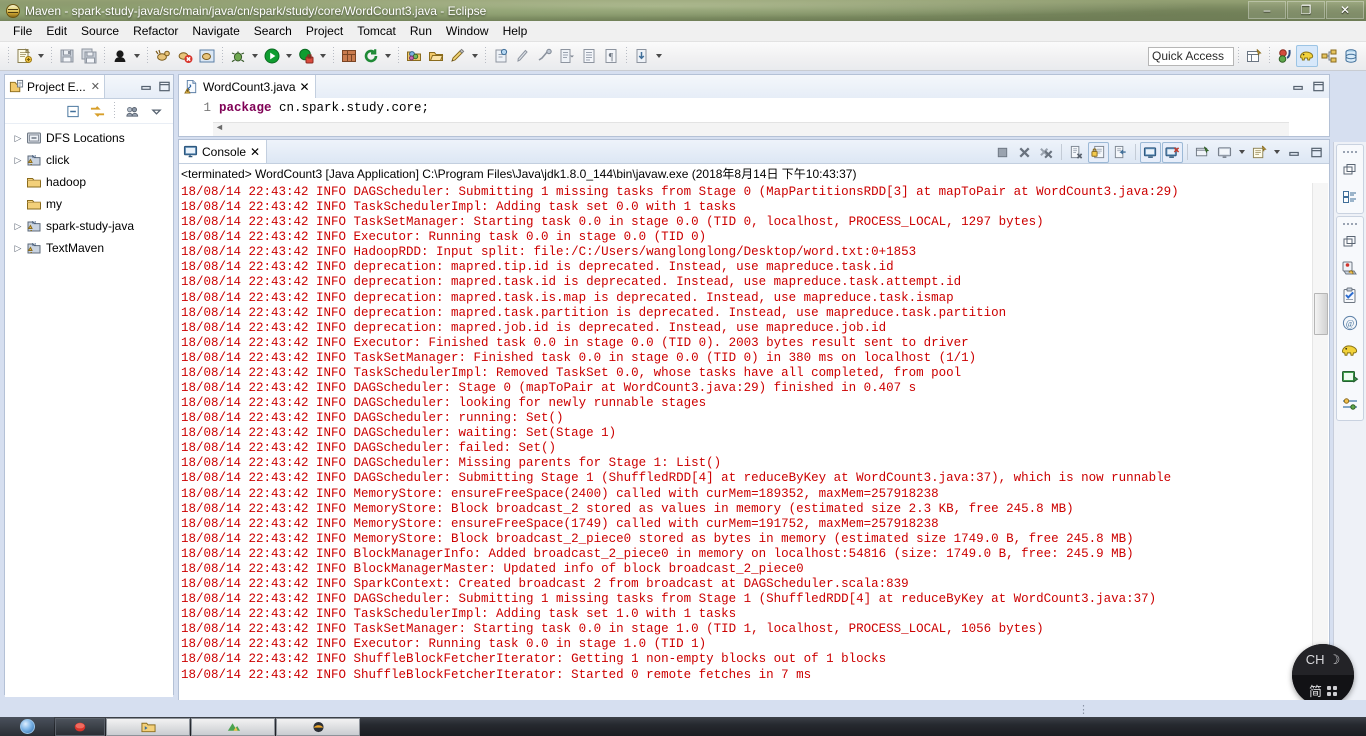  I want to click on ant-view-icon, so click(207, 56).